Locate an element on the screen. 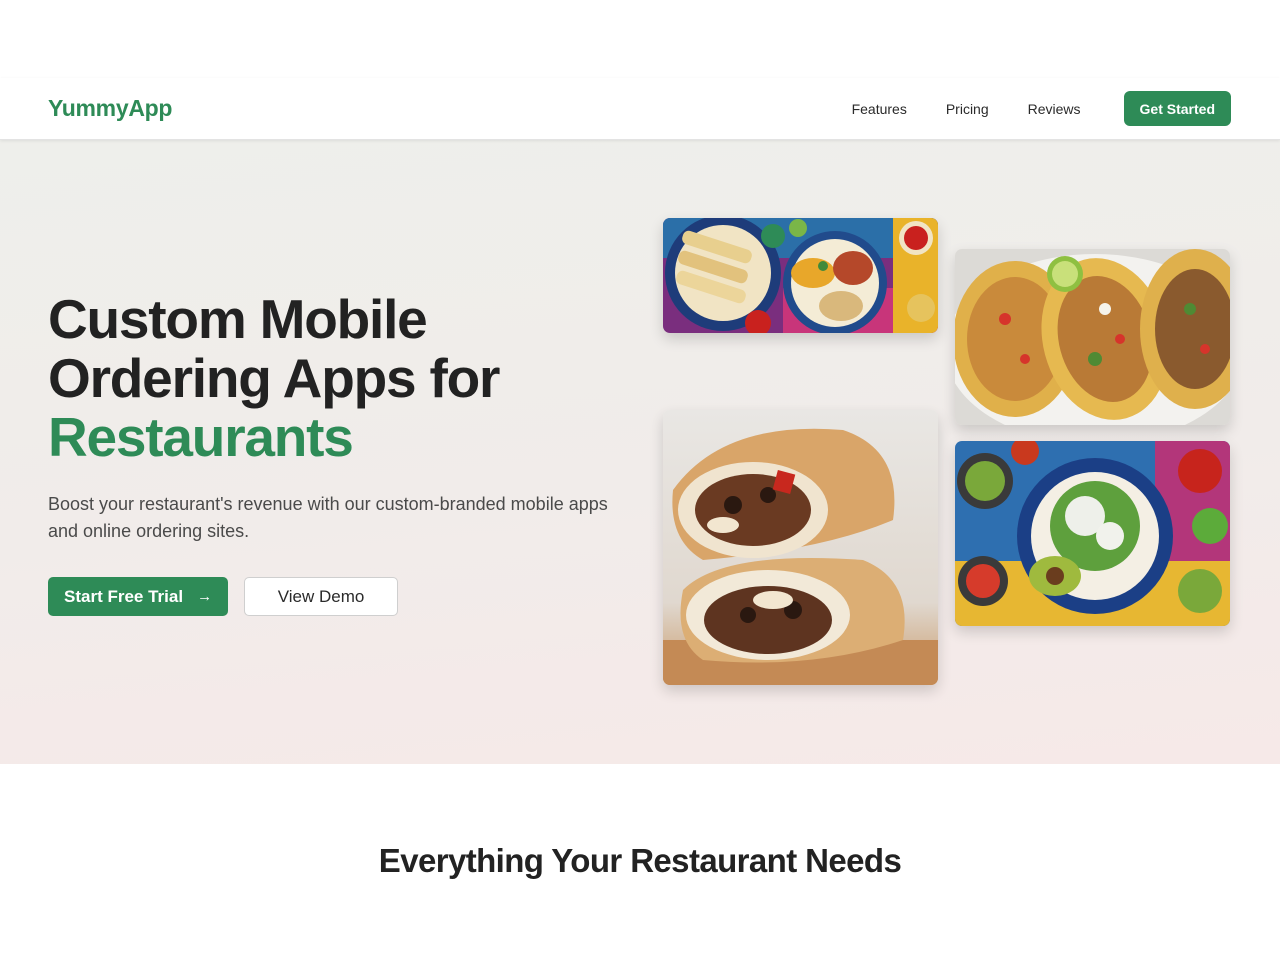 Image resolution: width=1280 pixels, height=960 pixels. nav-link-reviews: Reviews is located at coordinates (1054, 109).